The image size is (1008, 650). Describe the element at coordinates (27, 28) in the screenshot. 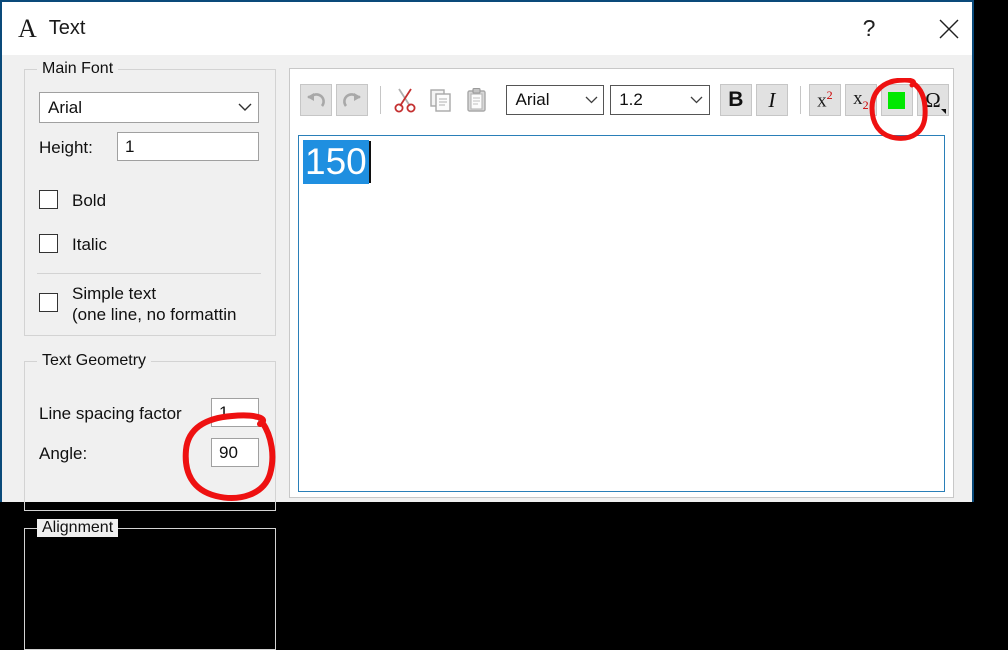

I see `letter-a-icon: A` at that location.